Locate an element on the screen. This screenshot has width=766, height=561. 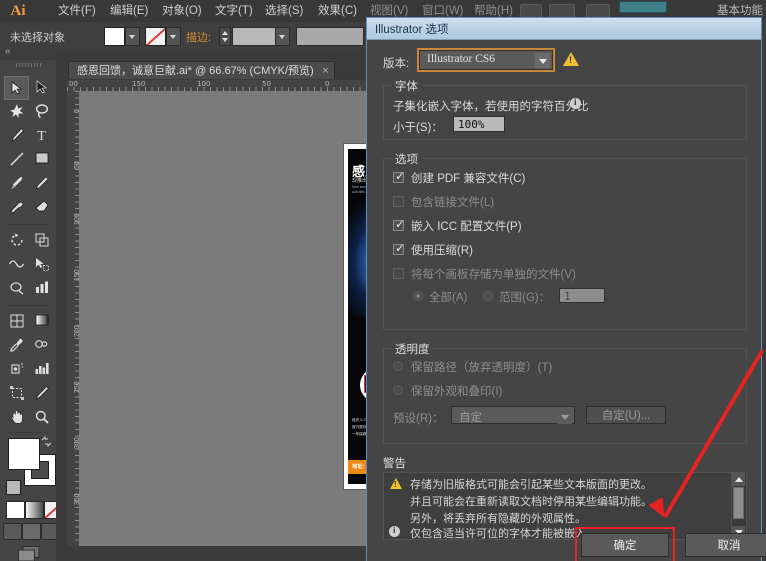
ok-button-highlight is located at coordinates (625, 544).